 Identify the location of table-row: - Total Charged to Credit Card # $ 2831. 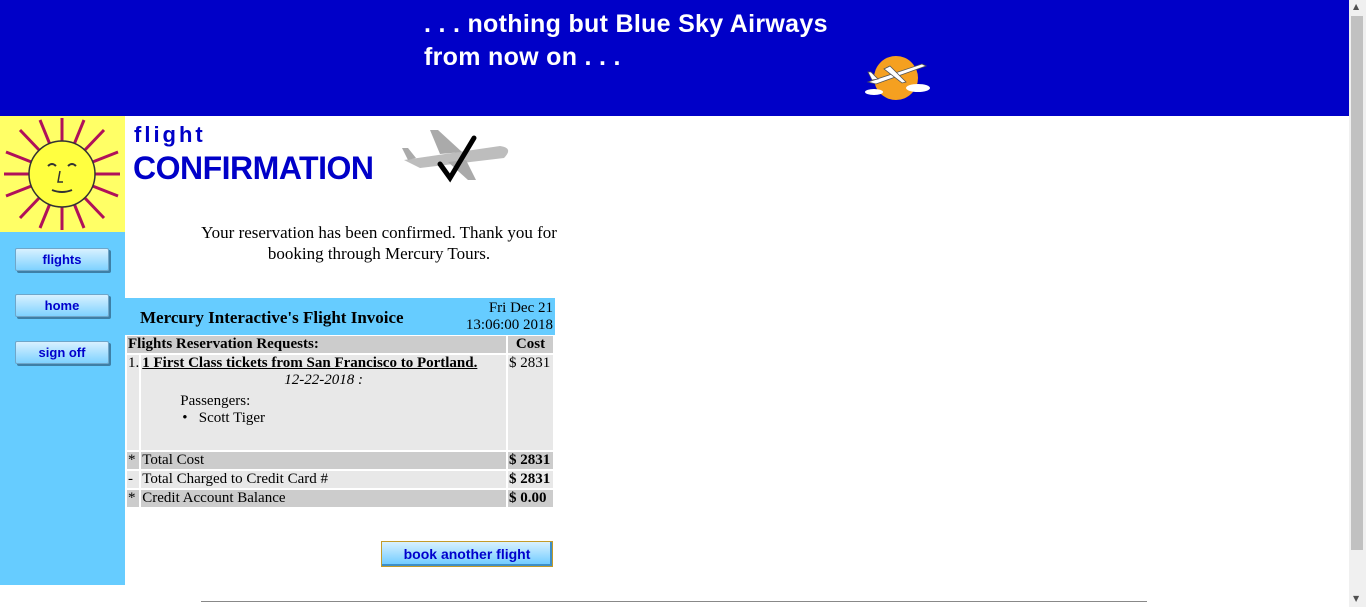
(340, 479).